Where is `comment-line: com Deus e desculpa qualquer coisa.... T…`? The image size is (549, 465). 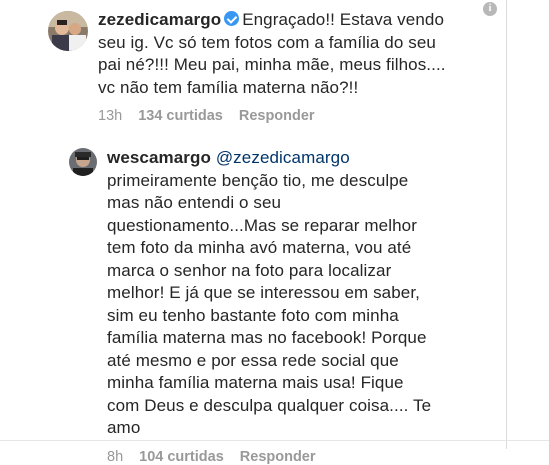 comment-line: com Deus e desculpa qualquer coisa.... T… is located at coordinates (269, 405).